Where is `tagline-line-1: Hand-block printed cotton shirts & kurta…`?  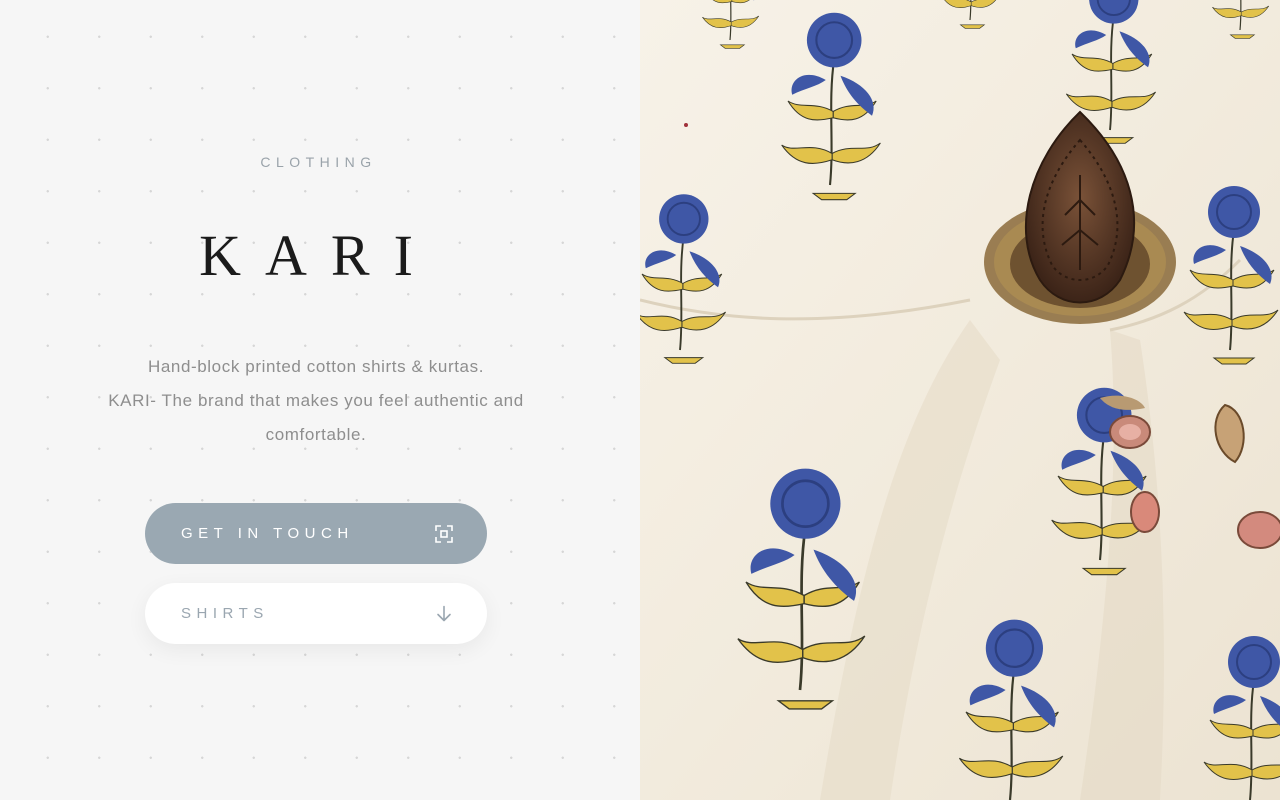 tagline-line-1: Hand-block printed cotton shirts & kurta… is located at coordinates (316, 366).